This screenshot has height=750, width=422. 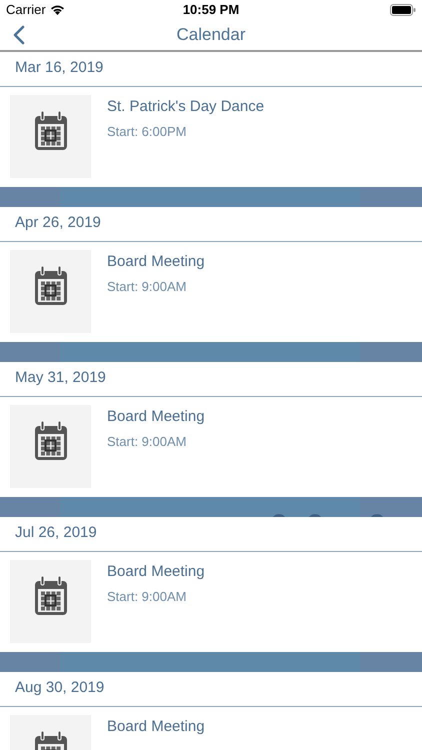 I want to click on nav-title: Calendar, so click(x=211, y=35).